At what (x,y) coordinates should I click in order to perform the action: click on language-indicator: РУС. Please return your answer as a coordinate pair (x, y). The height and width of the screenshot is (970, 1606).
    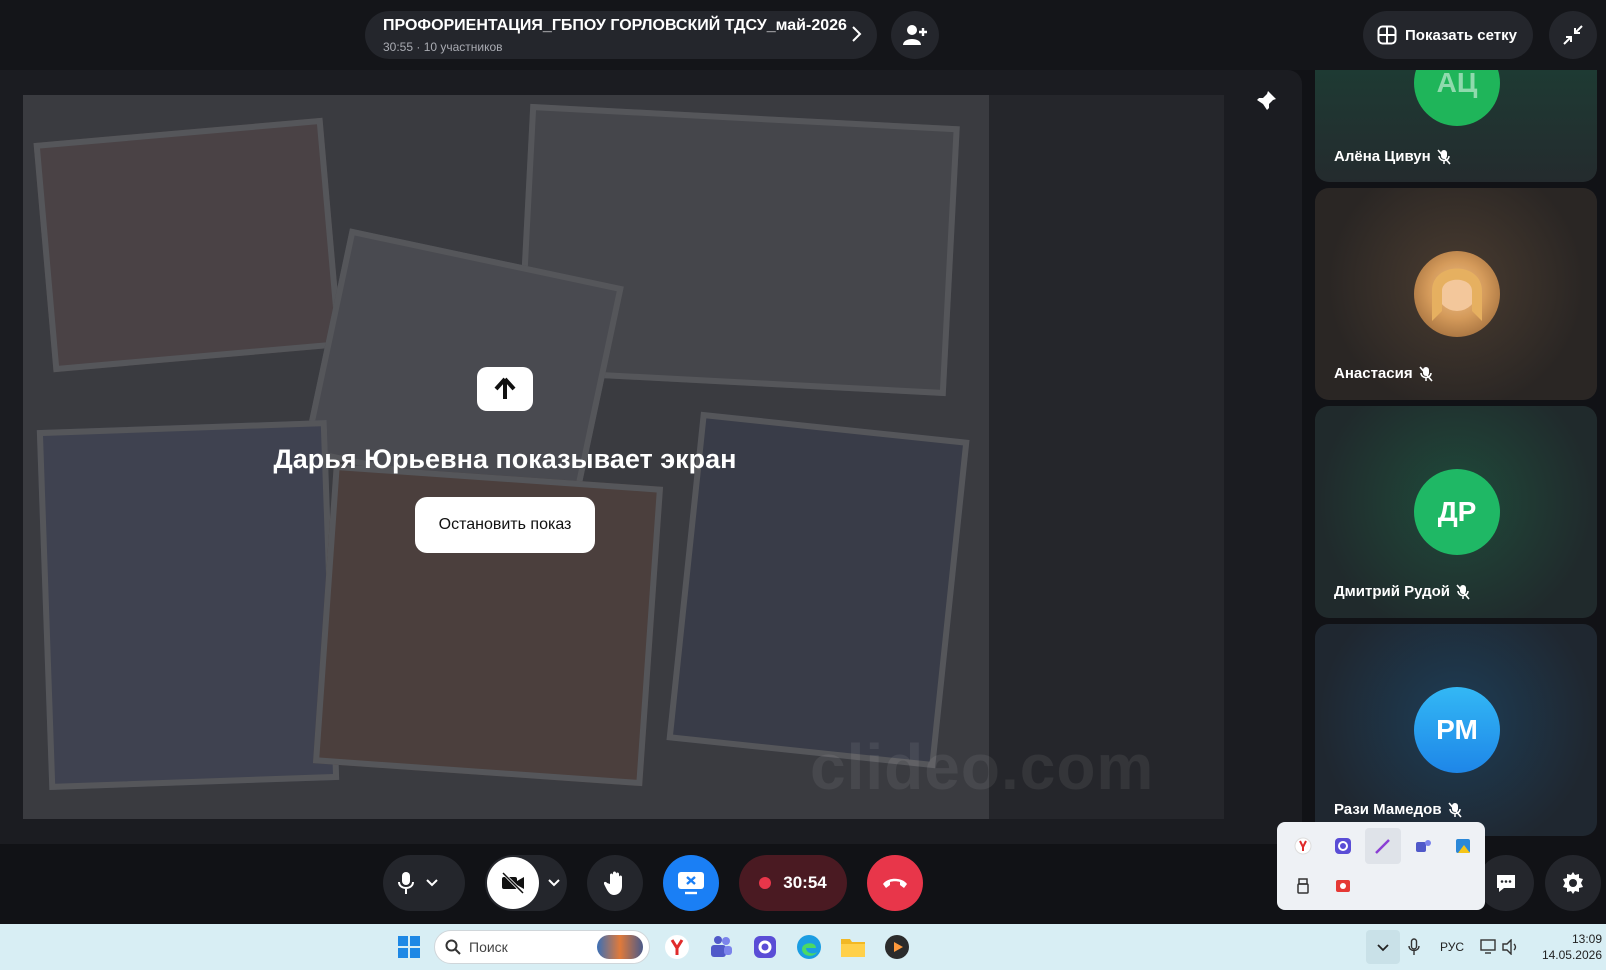
    Looking at the image, I should click on (1452, 947).